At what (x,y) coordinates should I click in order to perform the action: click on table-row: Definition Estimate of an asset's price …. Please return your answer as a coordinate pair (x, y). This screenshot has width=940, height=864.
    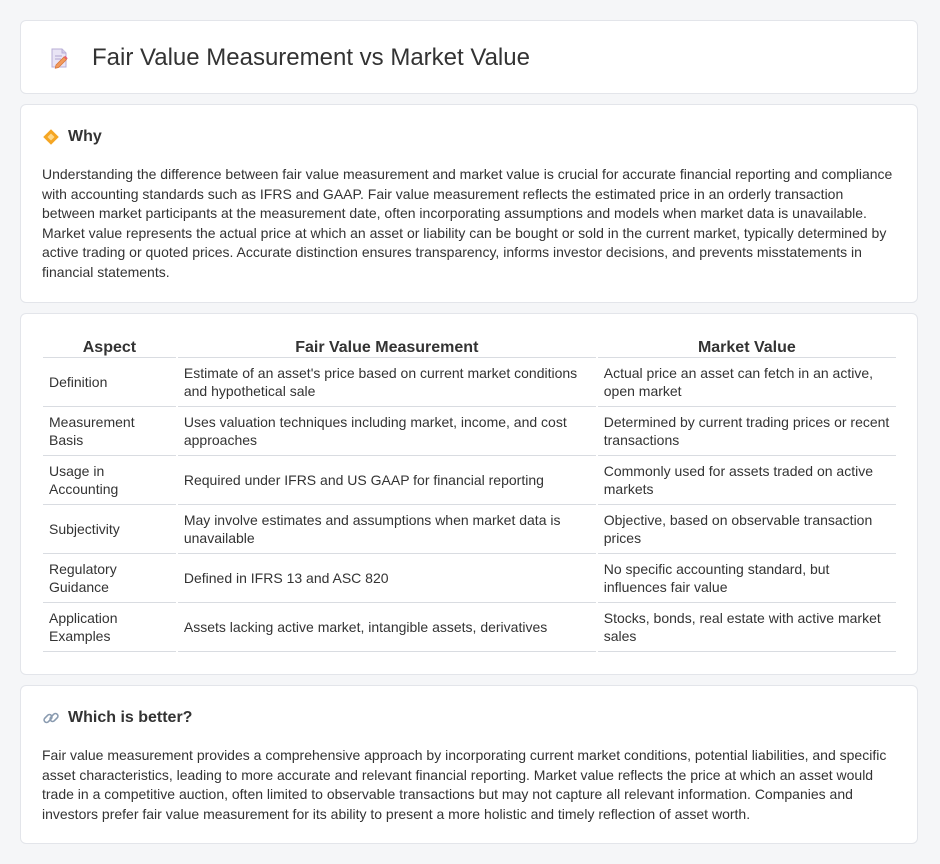
    Looking at the image, I should click on (469, 382).